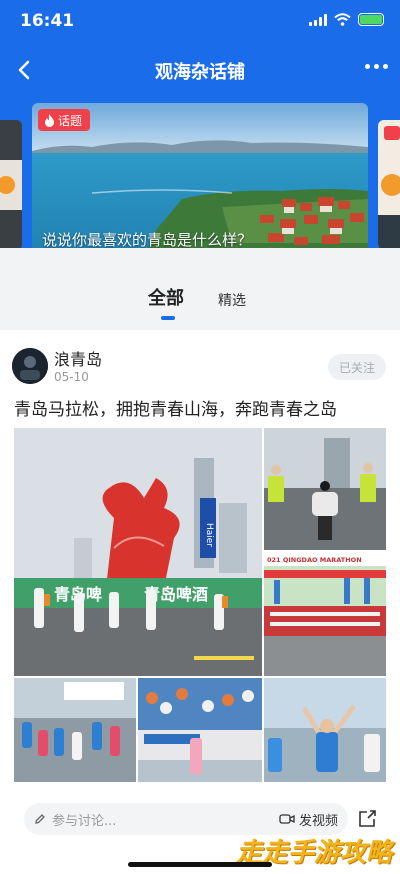  Describe the element at coordinates (147, 240) in the screenshot. I see `banner-caption: 说说你最喜欢的青岛是什么样？` at that location.